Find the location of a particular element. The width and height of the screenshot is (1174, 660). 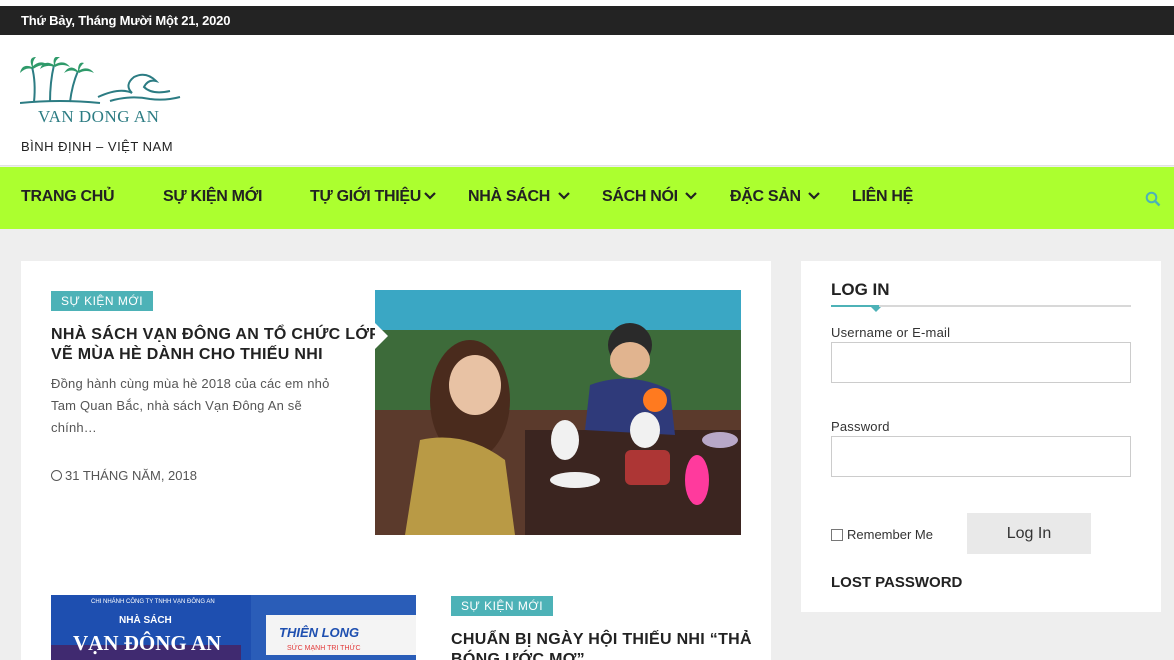

username-label: Username or E-mail is located at coordinates (891, 332).